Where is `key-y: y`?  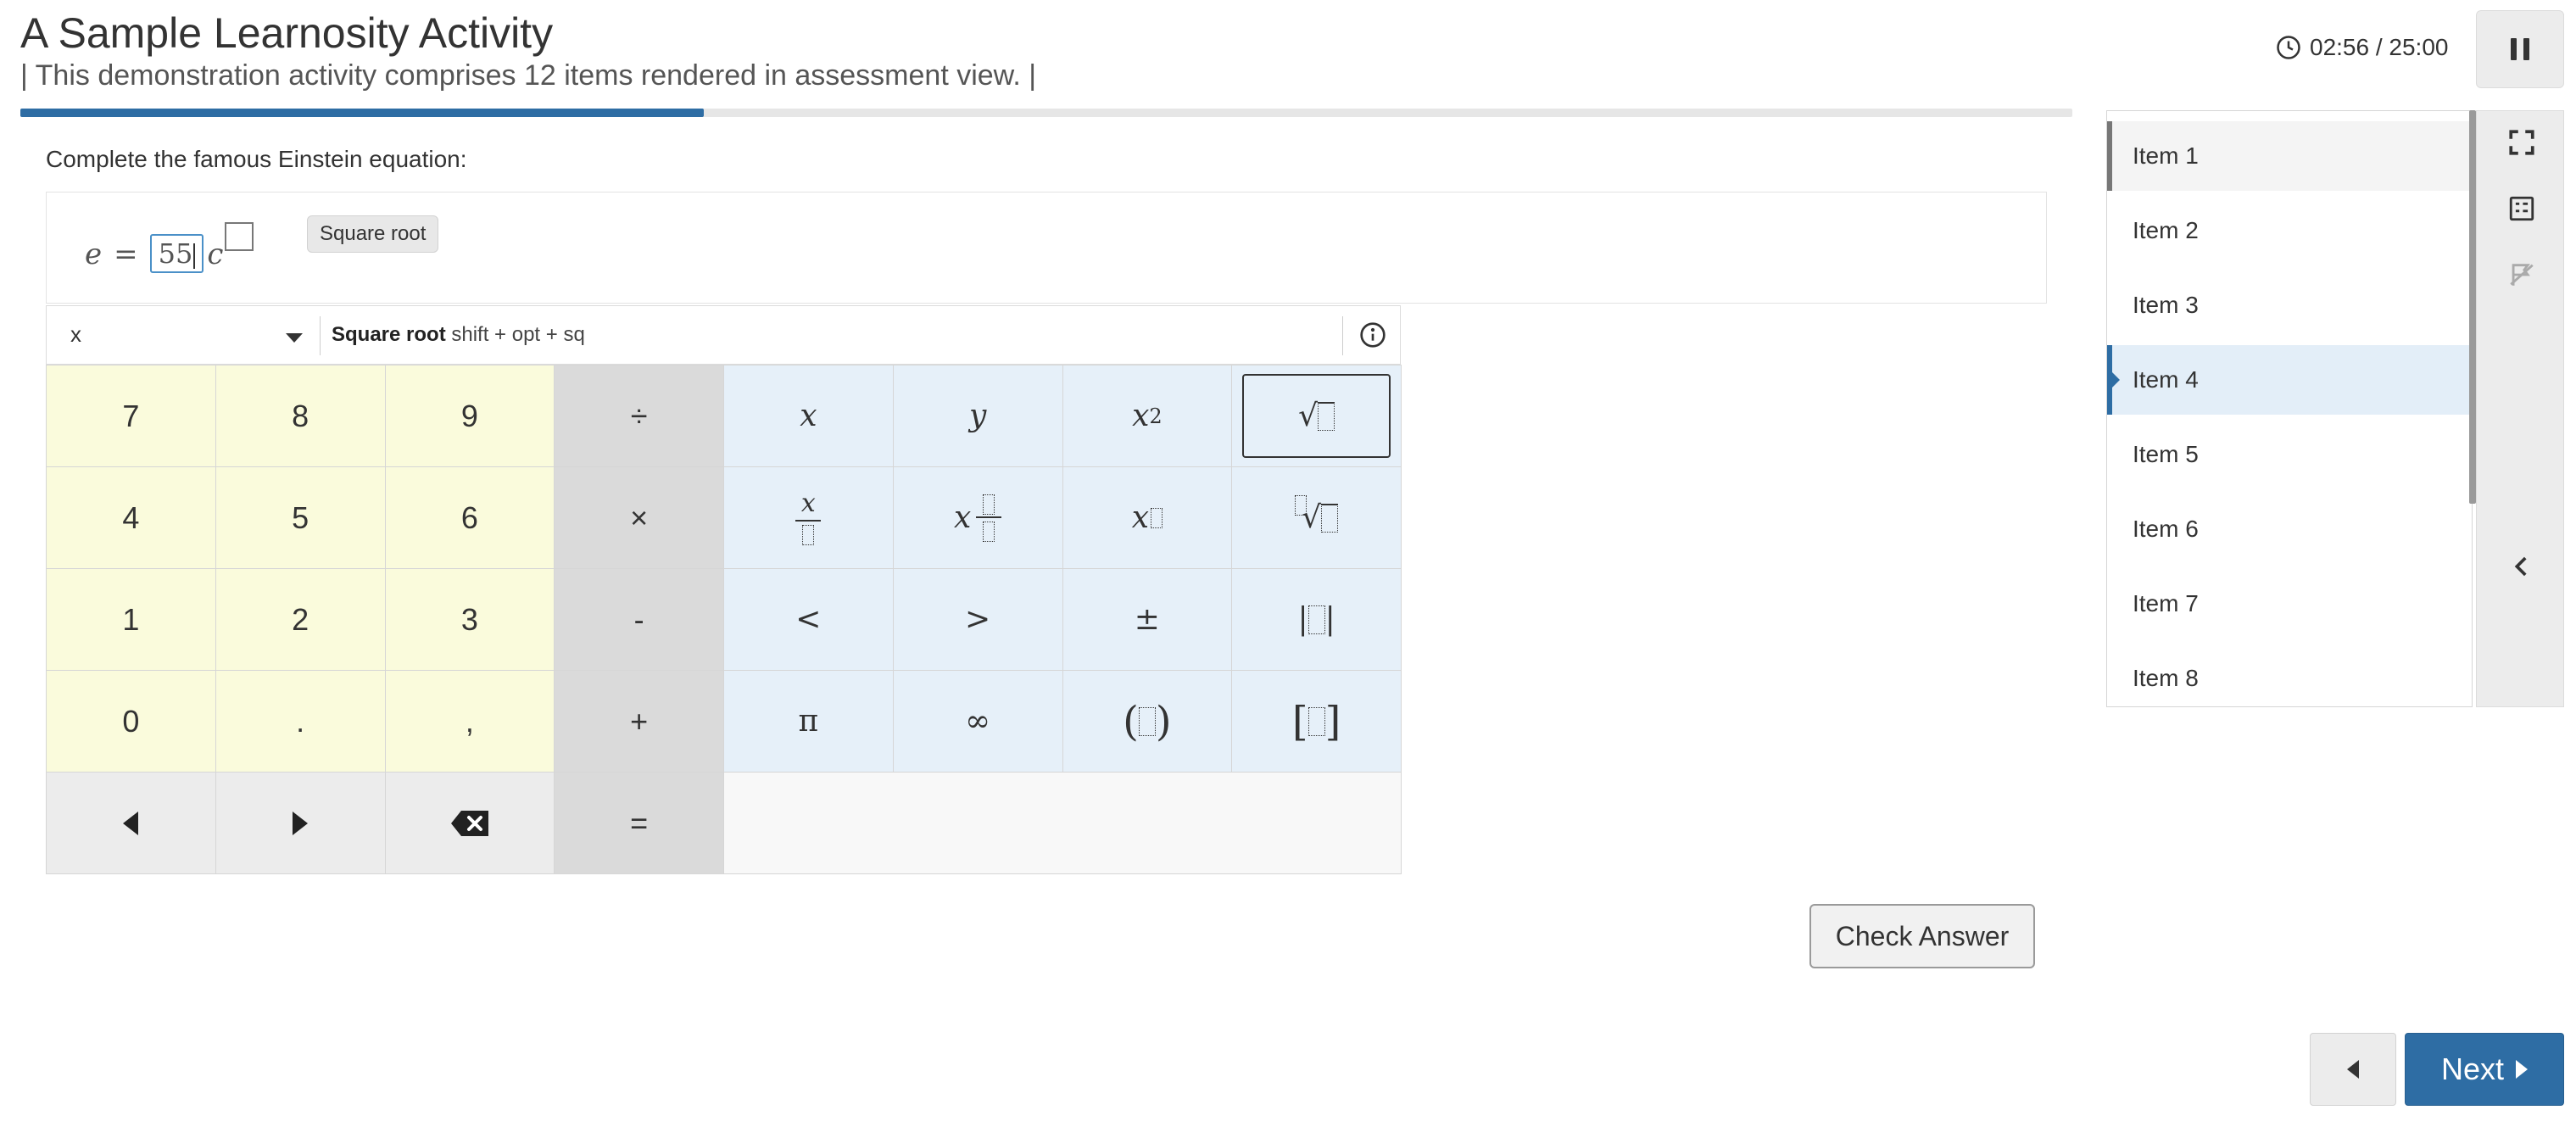
key-y: y is located at coordinates (978, 416).